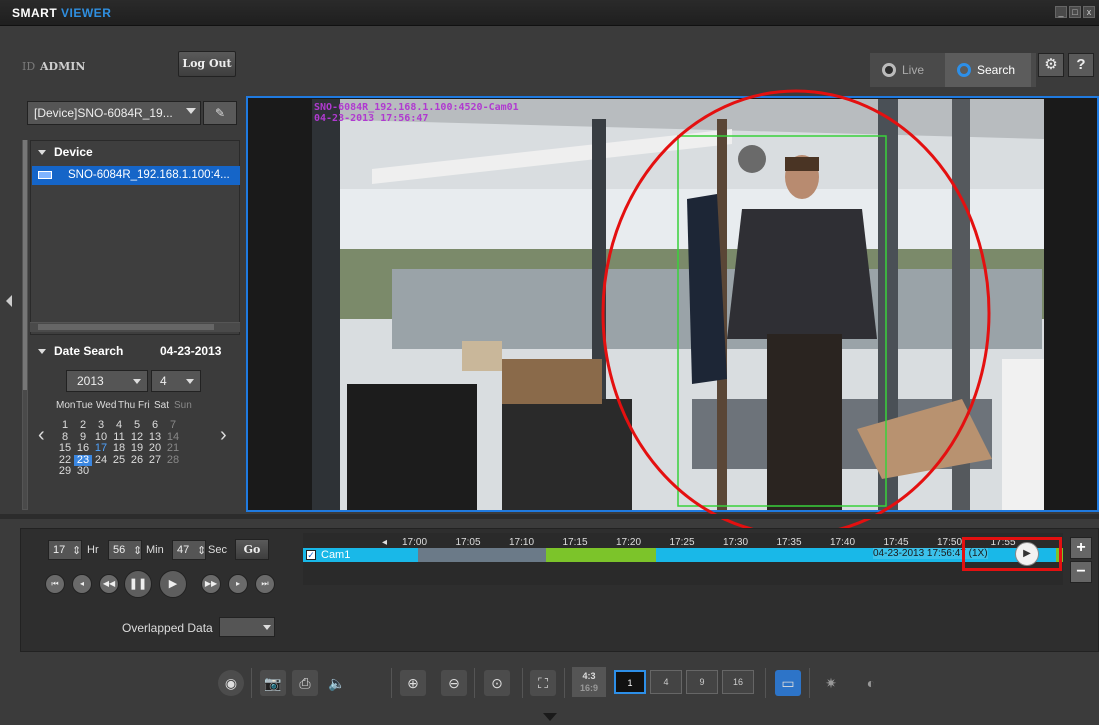 The height and width of the screenshot is (725, 1099). What do you see at coordinates (155, 460) in the screenshot?
I see `calendar-day: 27` at bounding box center [155, 460].